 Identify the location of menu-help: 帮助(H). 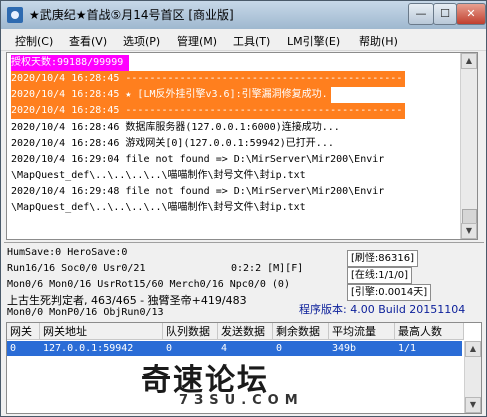
(378, 41).